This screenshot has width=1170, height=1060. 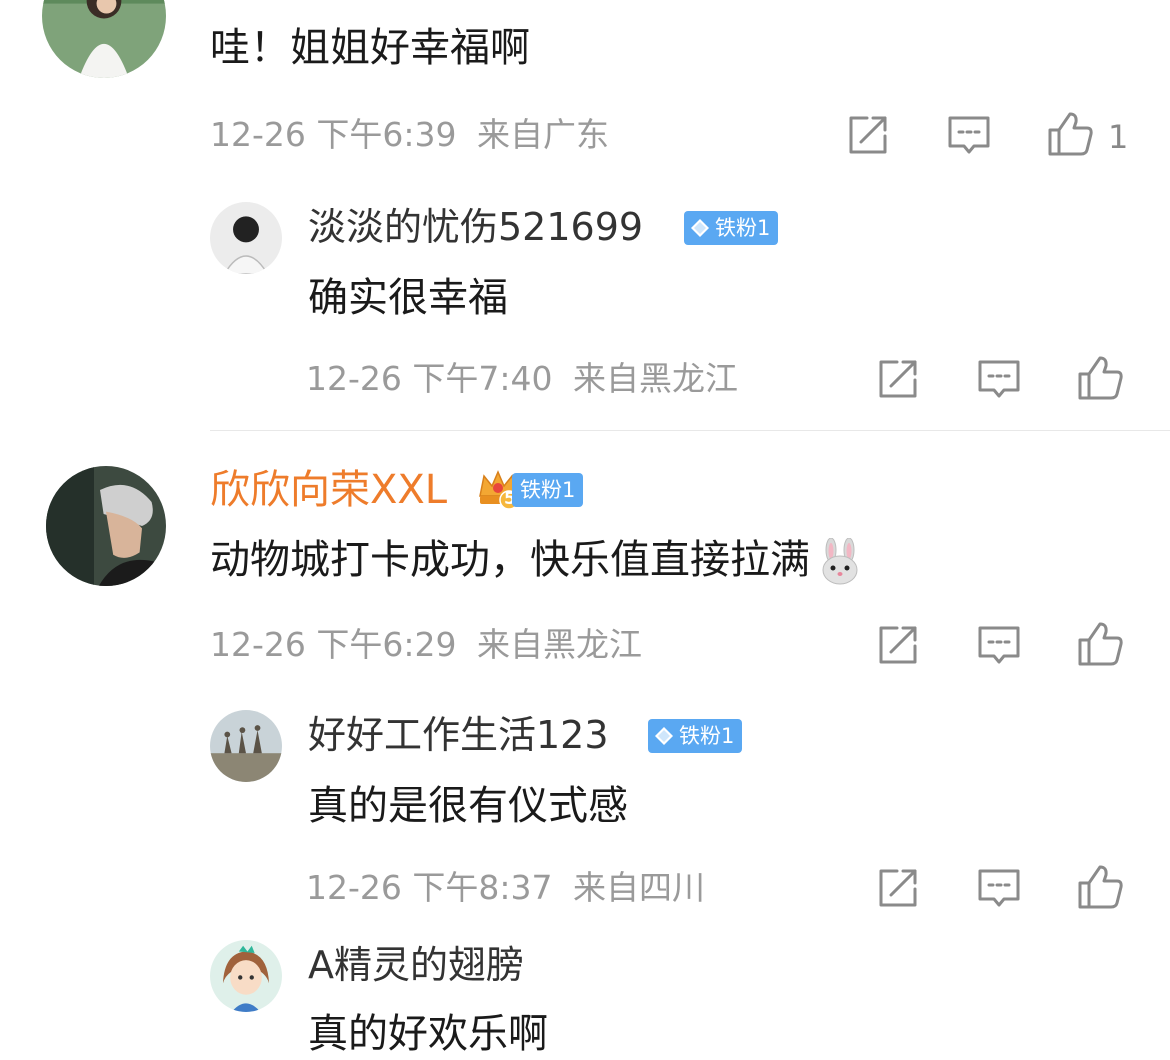 What do you see at coordinates (655, 378) in the screenshot?
I see `reply-location: 来自黑龙江` at bounding box center [655, 378].